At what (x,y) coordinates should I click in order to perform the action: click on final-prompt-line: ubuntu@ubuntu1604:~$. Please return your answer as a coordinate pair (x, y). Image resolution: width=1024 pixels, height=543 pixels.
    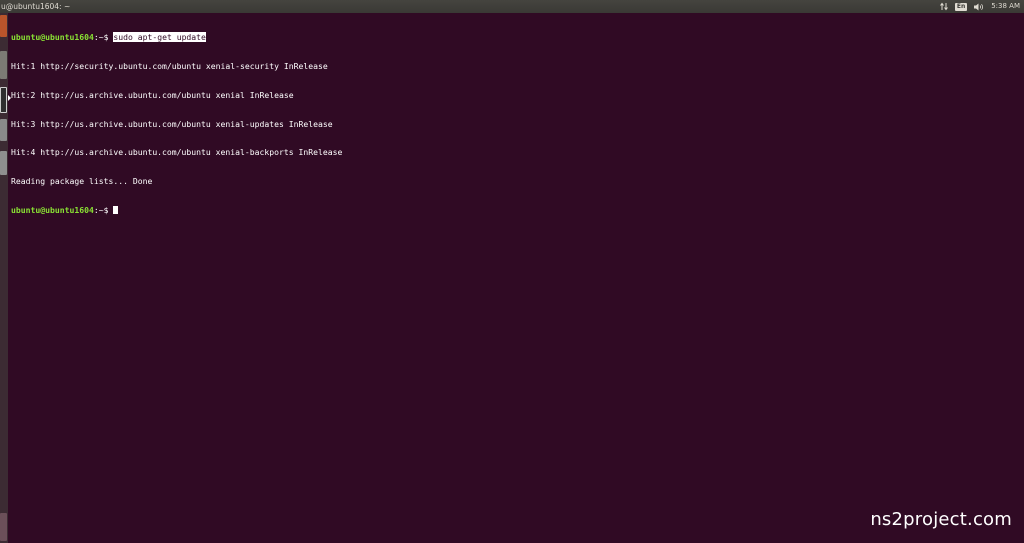
    Looking at the image, I should click on (517, 210).